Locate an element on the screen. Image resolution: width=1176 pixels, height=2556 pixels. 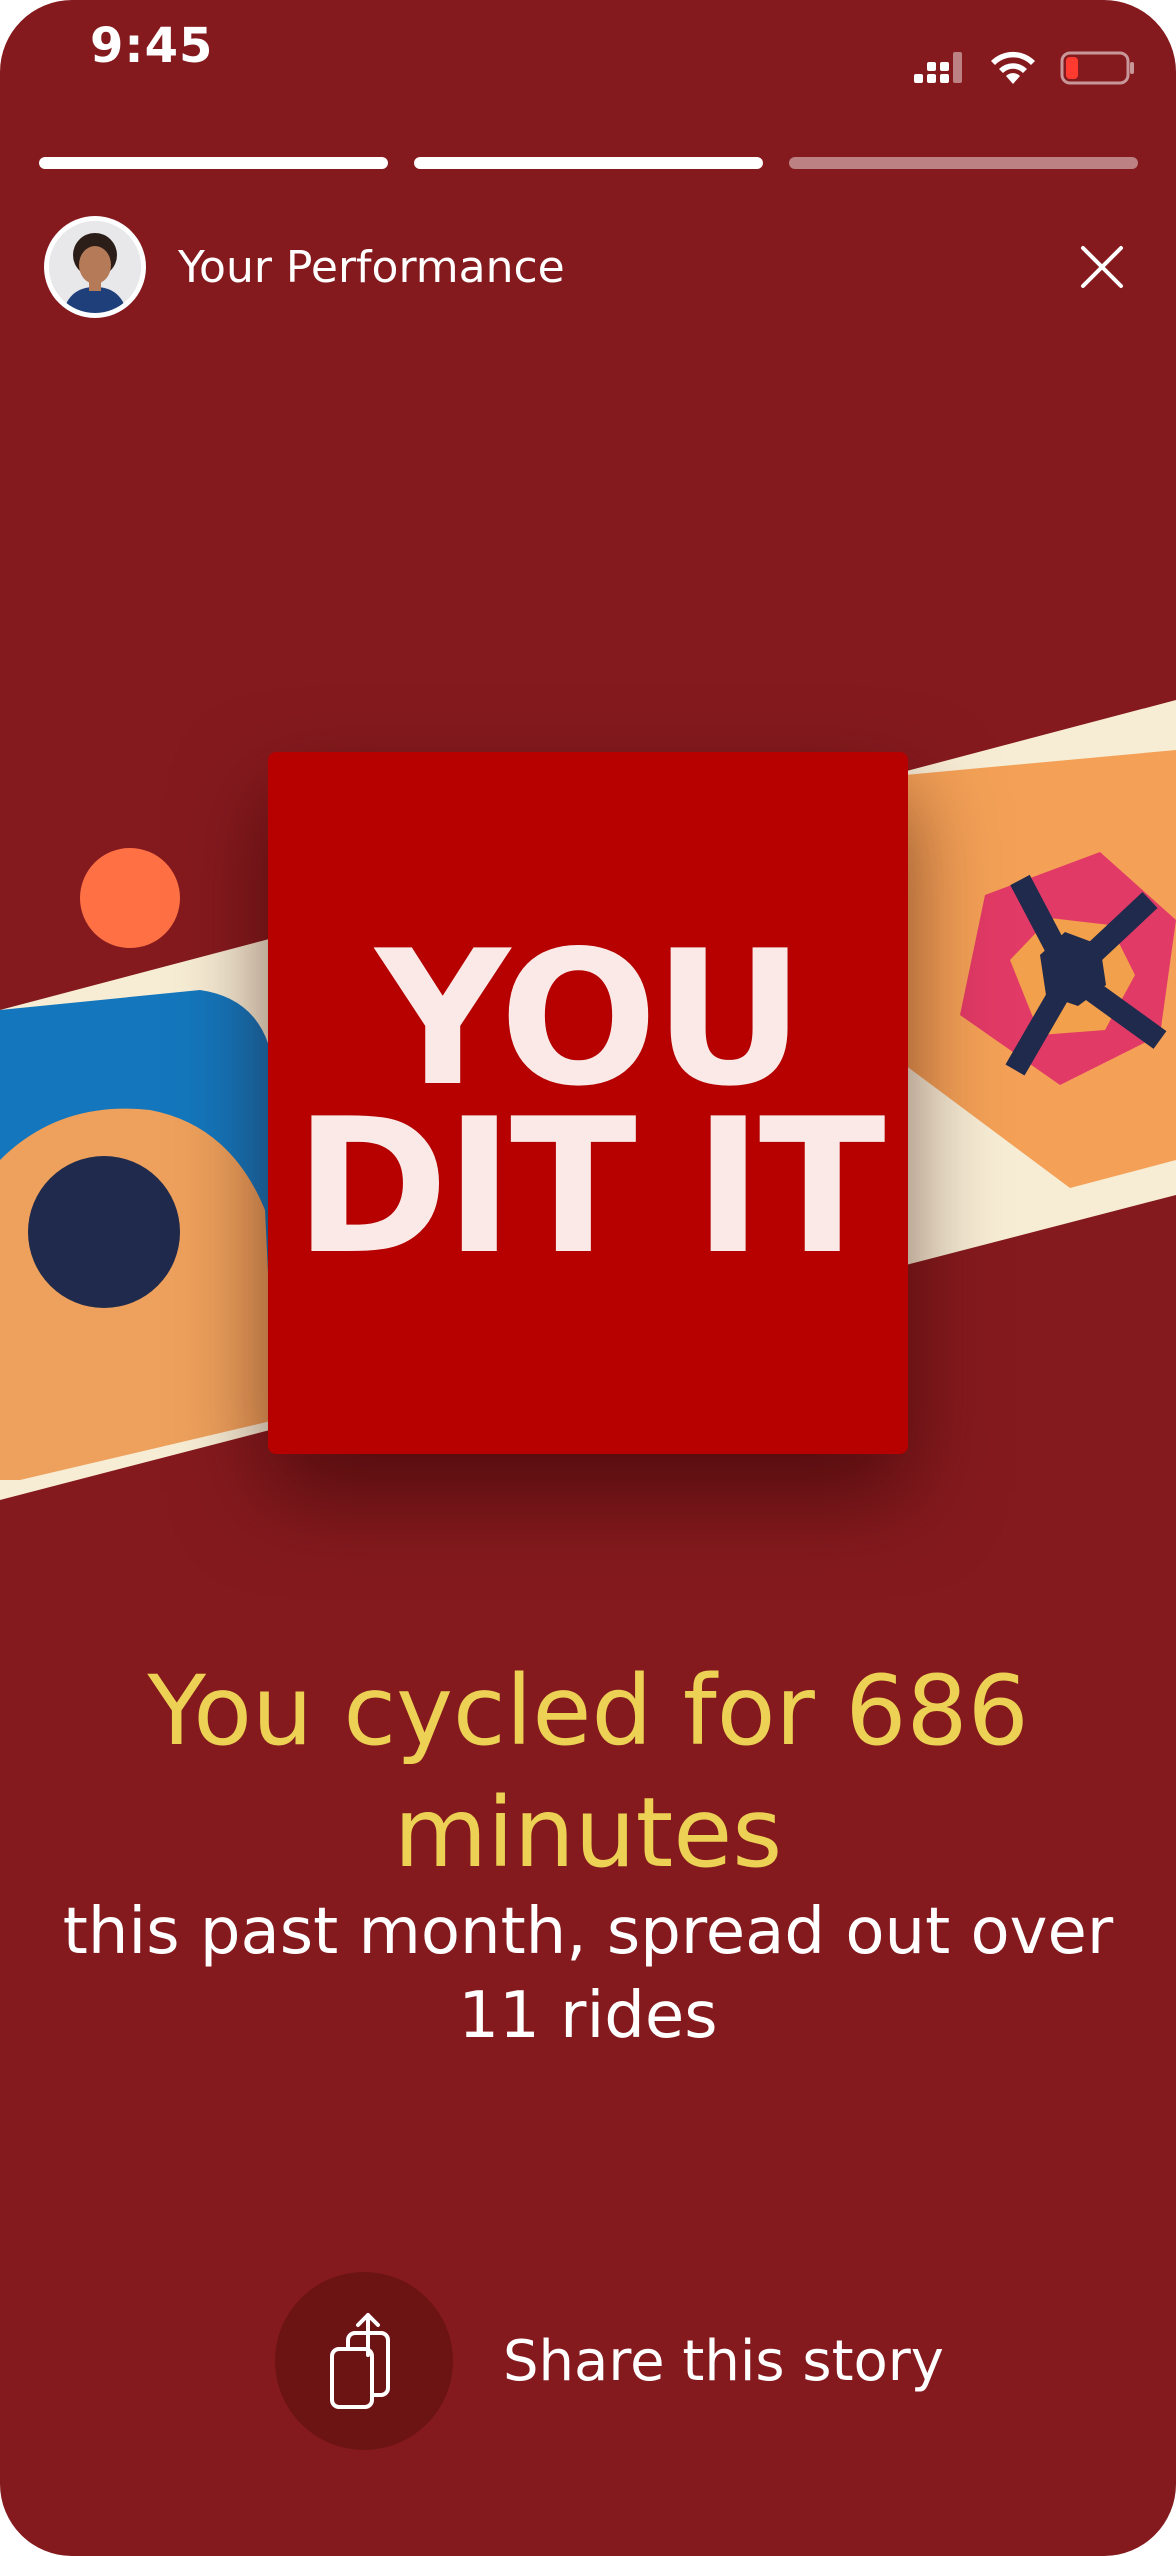
share-label: Share this story is located at coordinates (723, 2361).